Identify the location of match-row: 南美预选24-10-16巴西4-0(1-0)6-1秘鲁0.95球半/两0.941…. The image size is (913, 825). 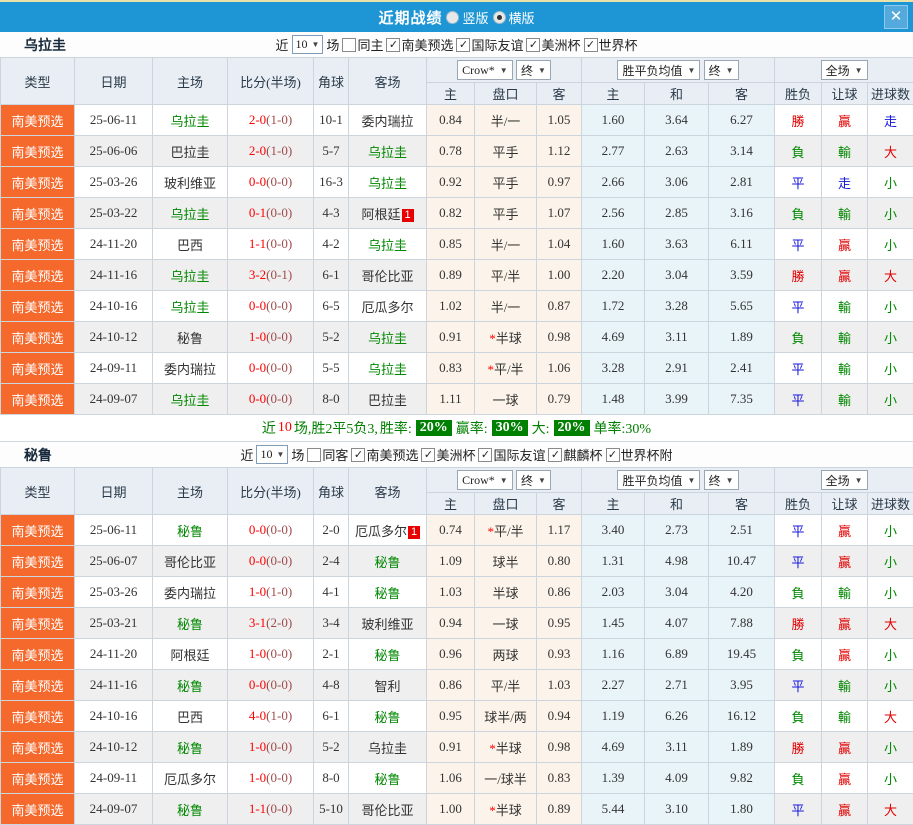
(457, 716).